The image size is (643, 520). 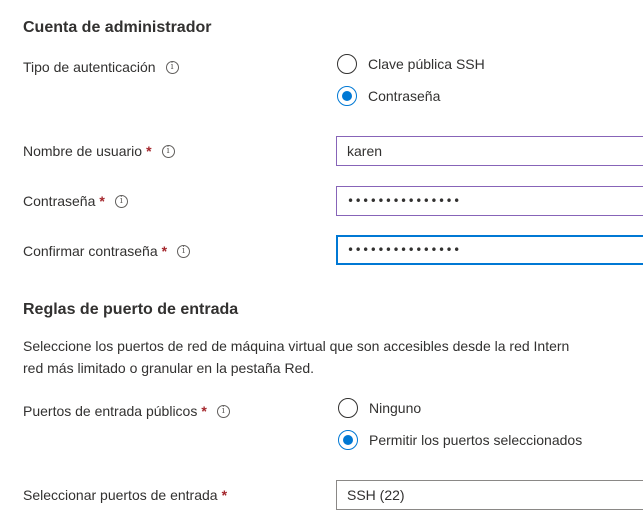 What do you see at coordinates (83, 151) in the screenshot?
I see `username-label-text: Nombre de usuario` at bounding box center [83, 151].